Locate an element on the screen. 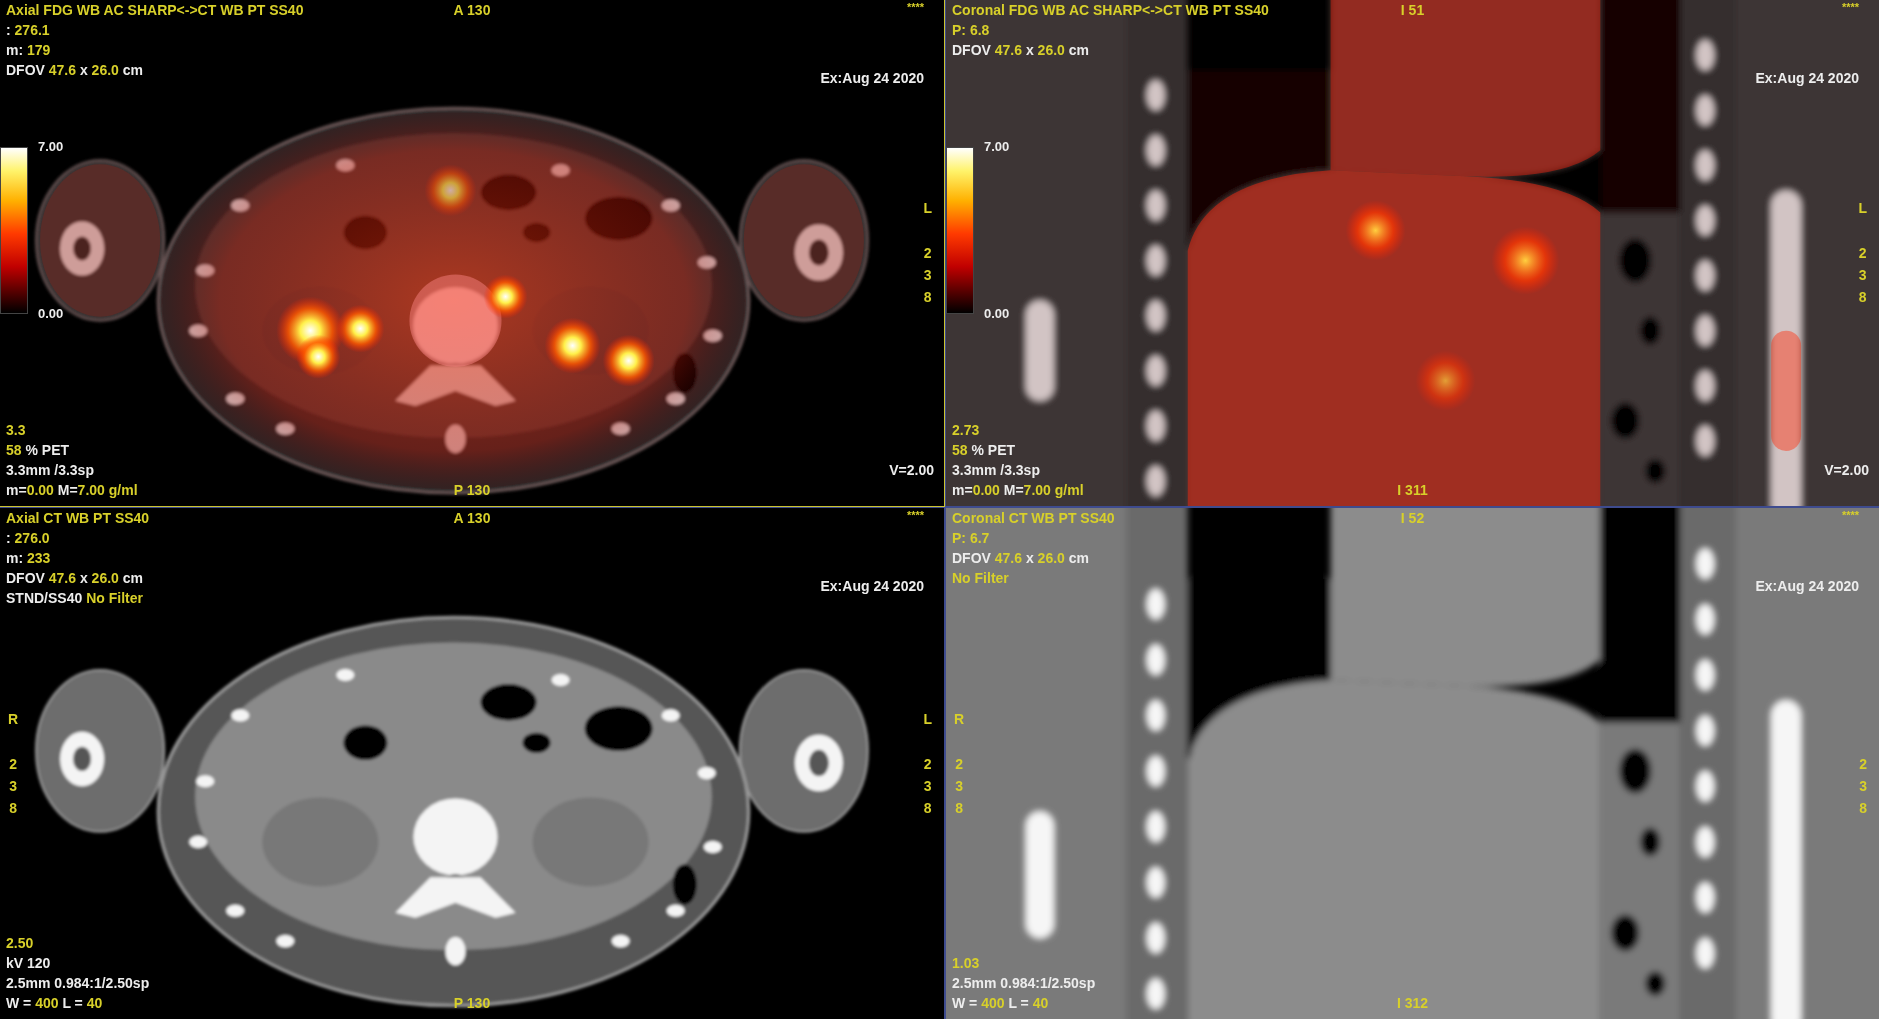 This screenshot has height=1019, width=1879. scan-info-text: : 276.0 is located at coordinates (28, 538).